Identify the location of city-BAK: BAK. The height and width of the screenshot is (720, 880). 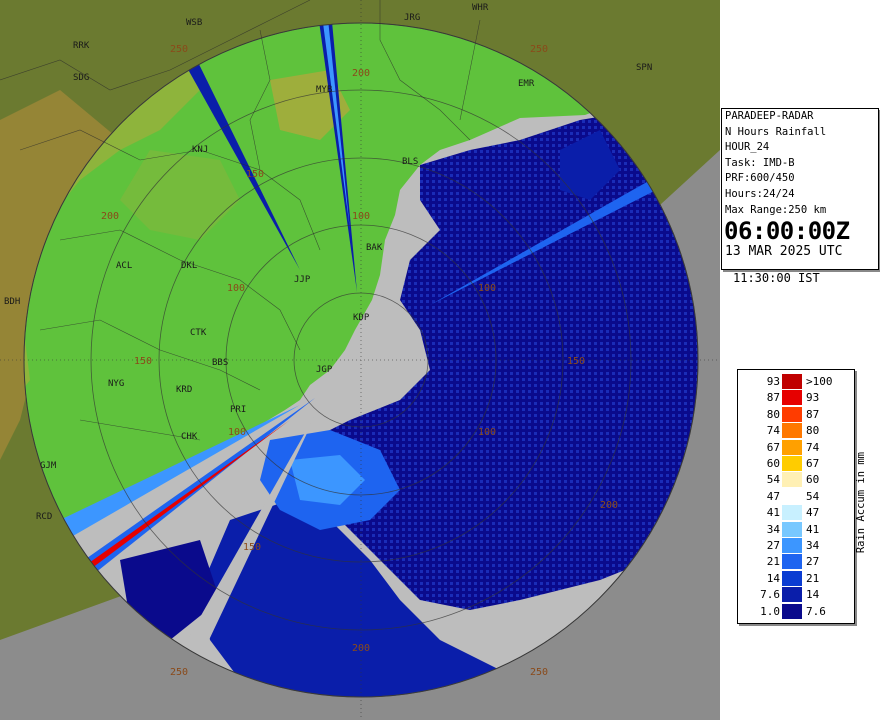
(374, 248).